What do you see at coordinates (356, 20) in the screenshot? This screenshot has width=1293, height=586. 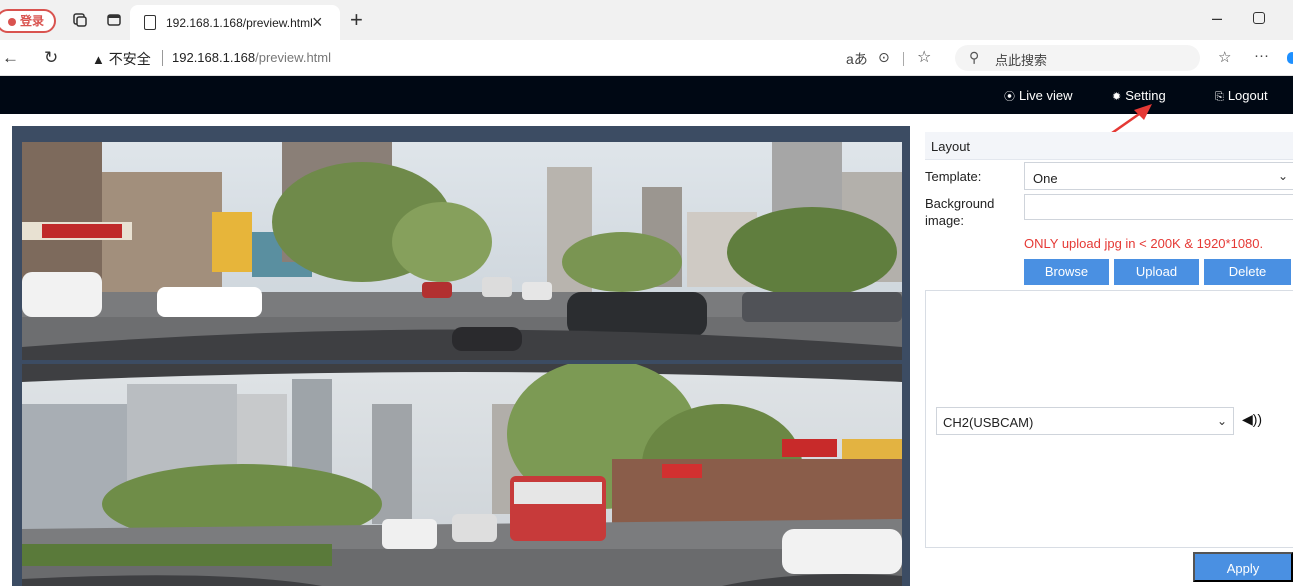 I see `new-tab-button: +` at bounding box center [356, 20].